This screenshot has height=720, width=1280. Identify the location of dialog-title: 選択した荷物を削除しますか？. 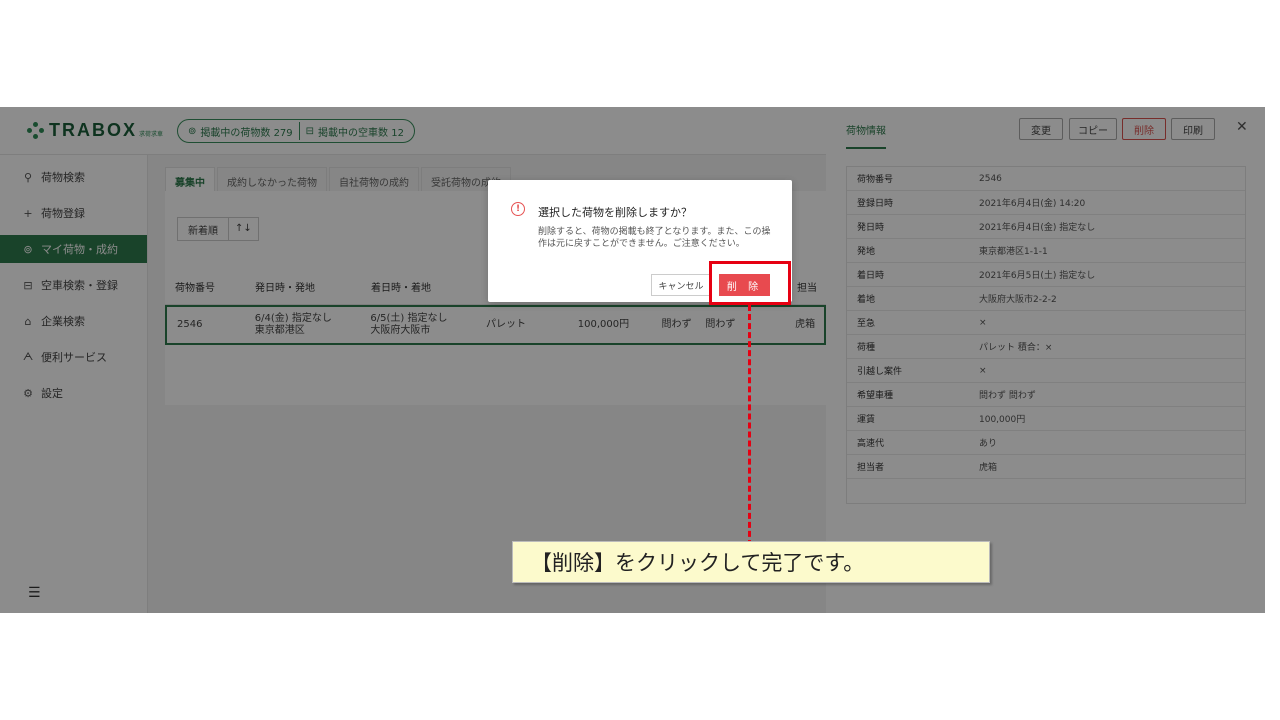
(615, 212).